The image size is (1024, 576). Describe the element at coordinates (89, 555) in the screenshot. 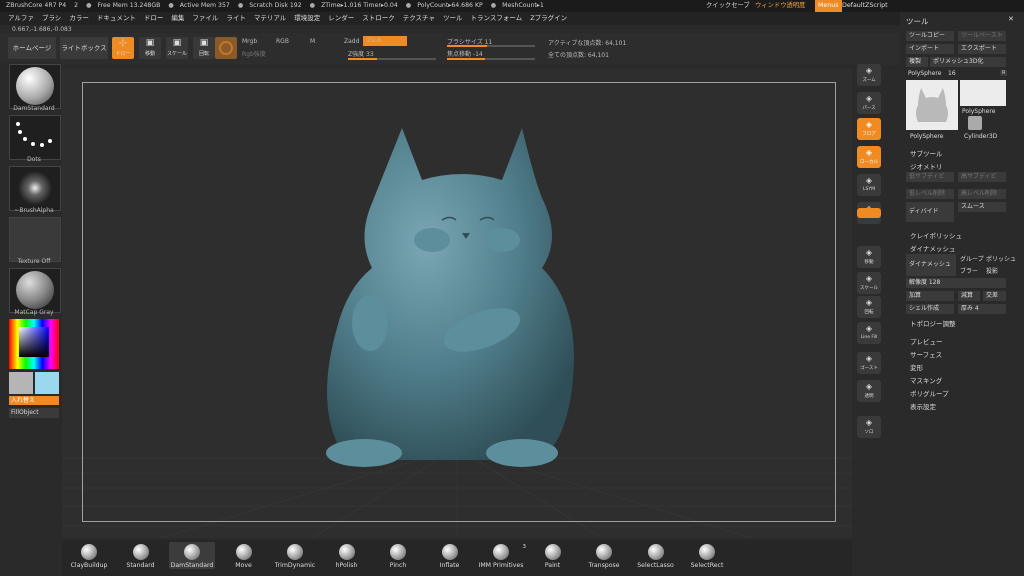

I see `brush-shelf-item: ClayBuildup` at that location.